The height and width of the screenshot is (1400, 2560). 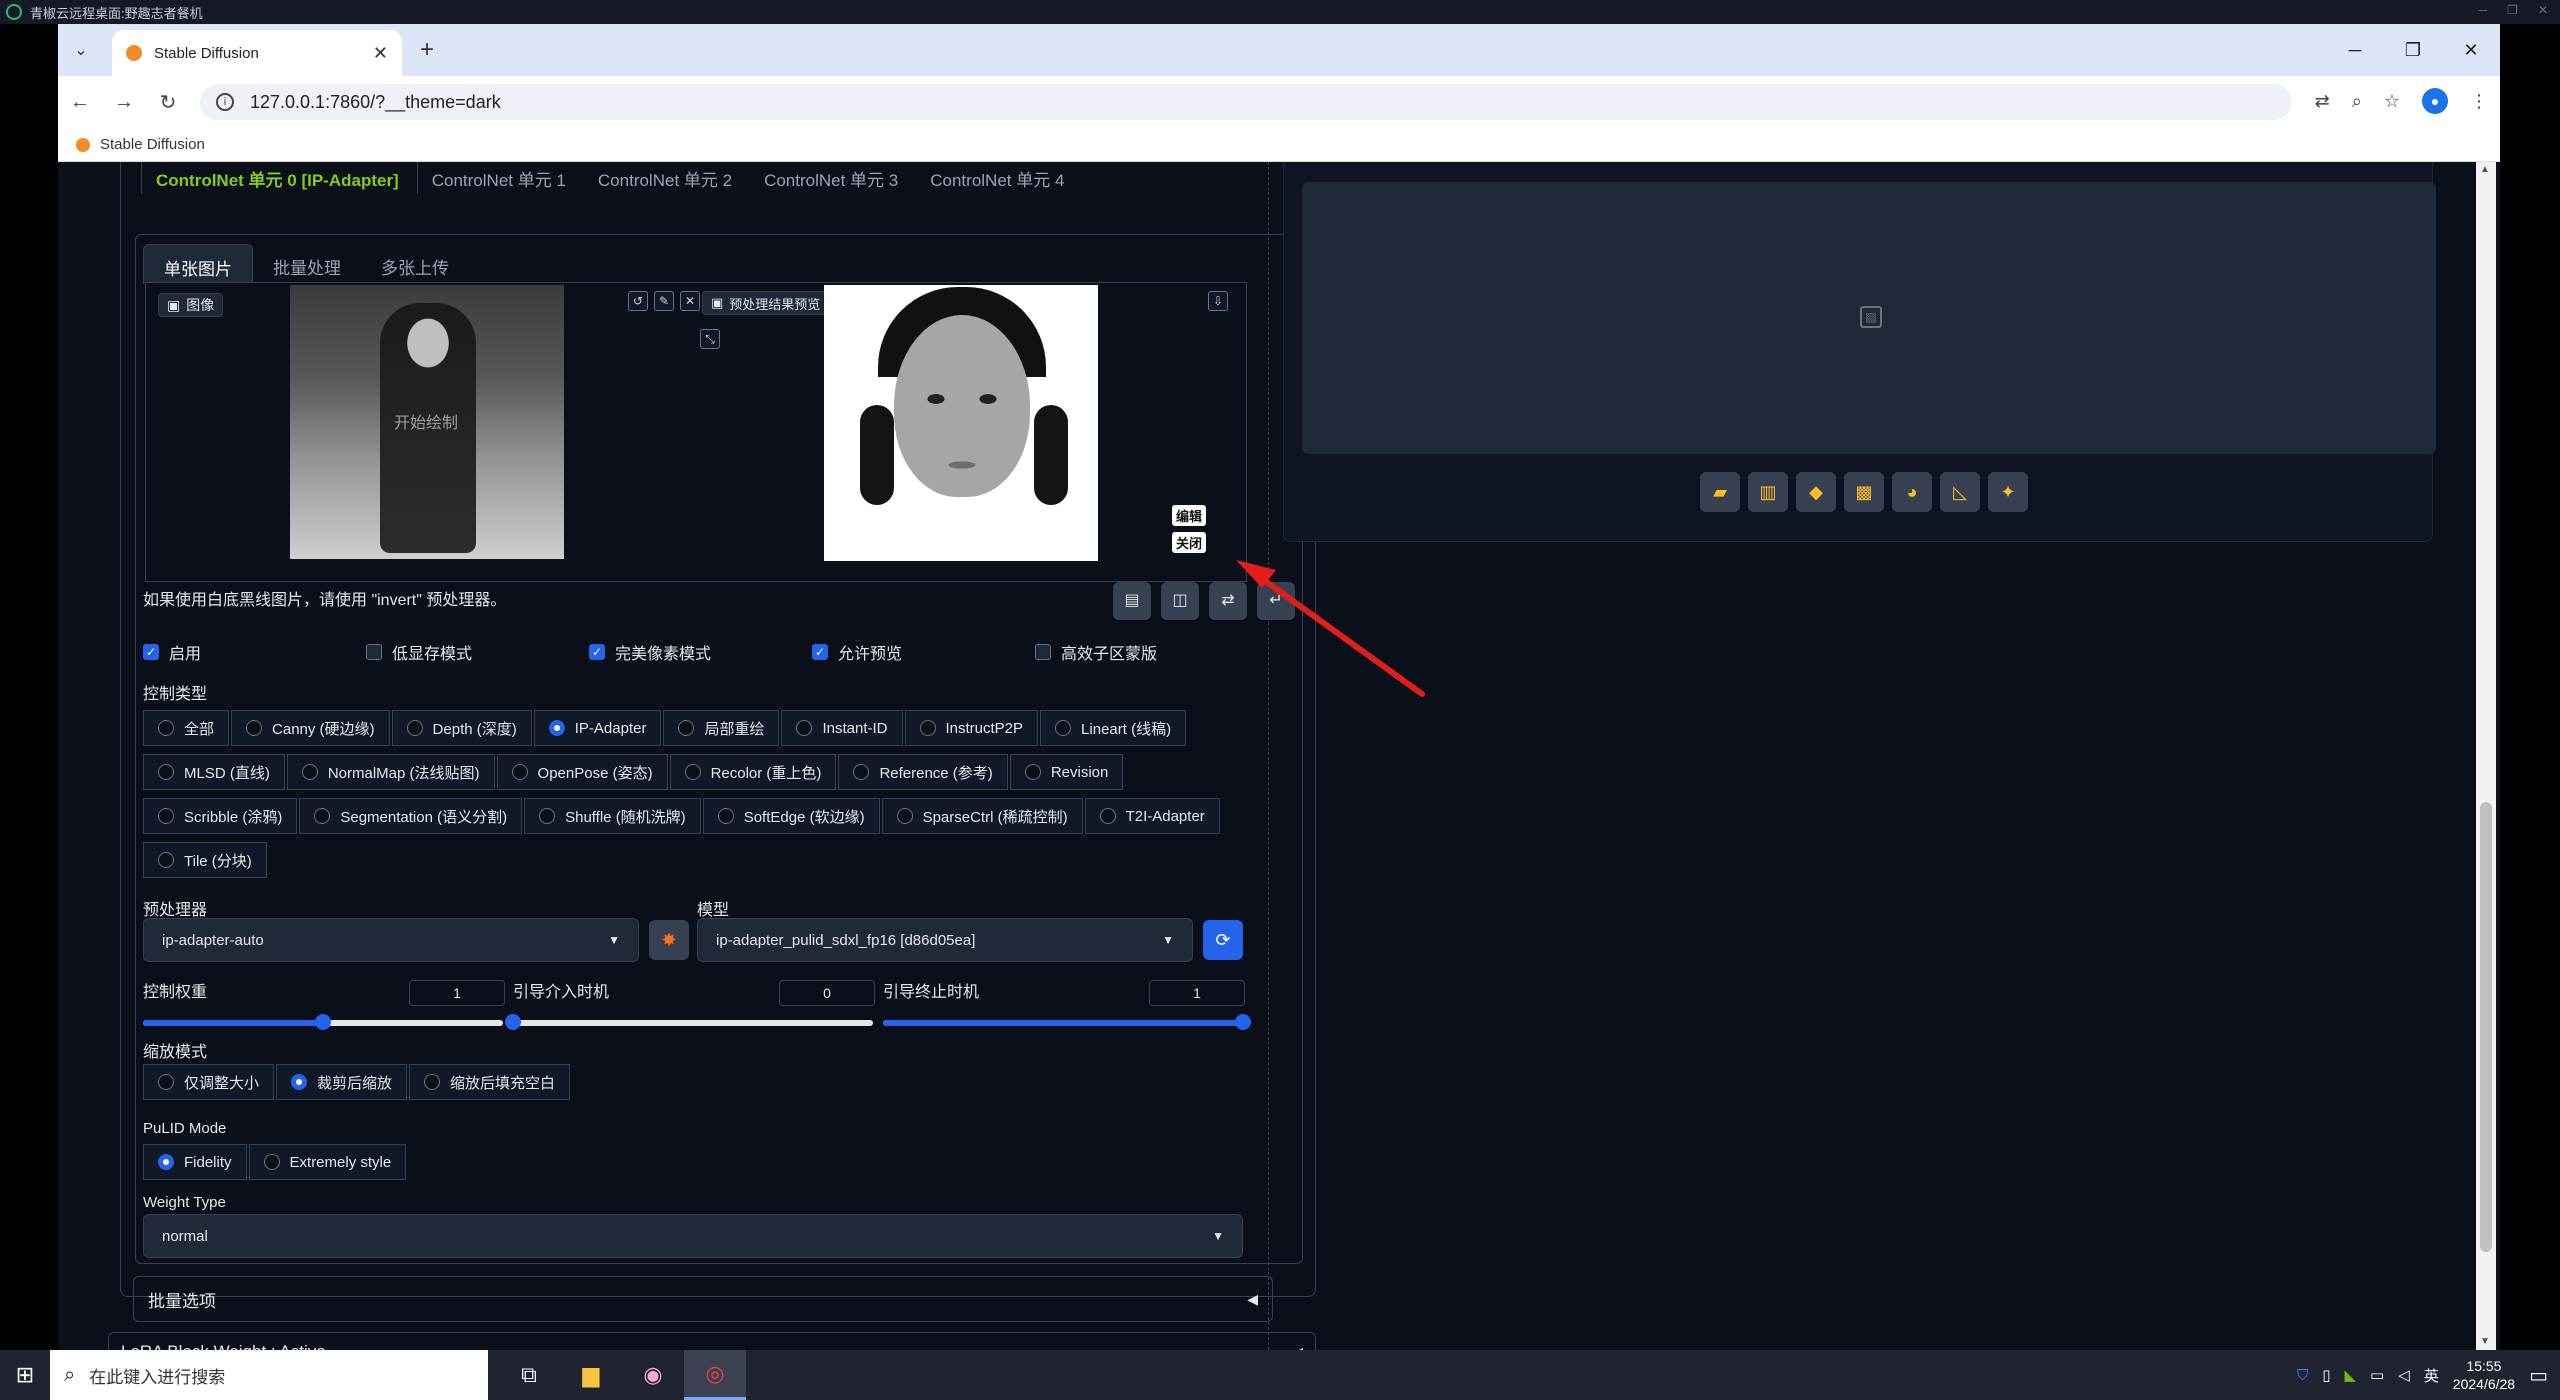 What do you see at coordinates (842, 728) in the screenshot?
I see `control-type-radio: Instant-ID` at bounding box center [842, 728].